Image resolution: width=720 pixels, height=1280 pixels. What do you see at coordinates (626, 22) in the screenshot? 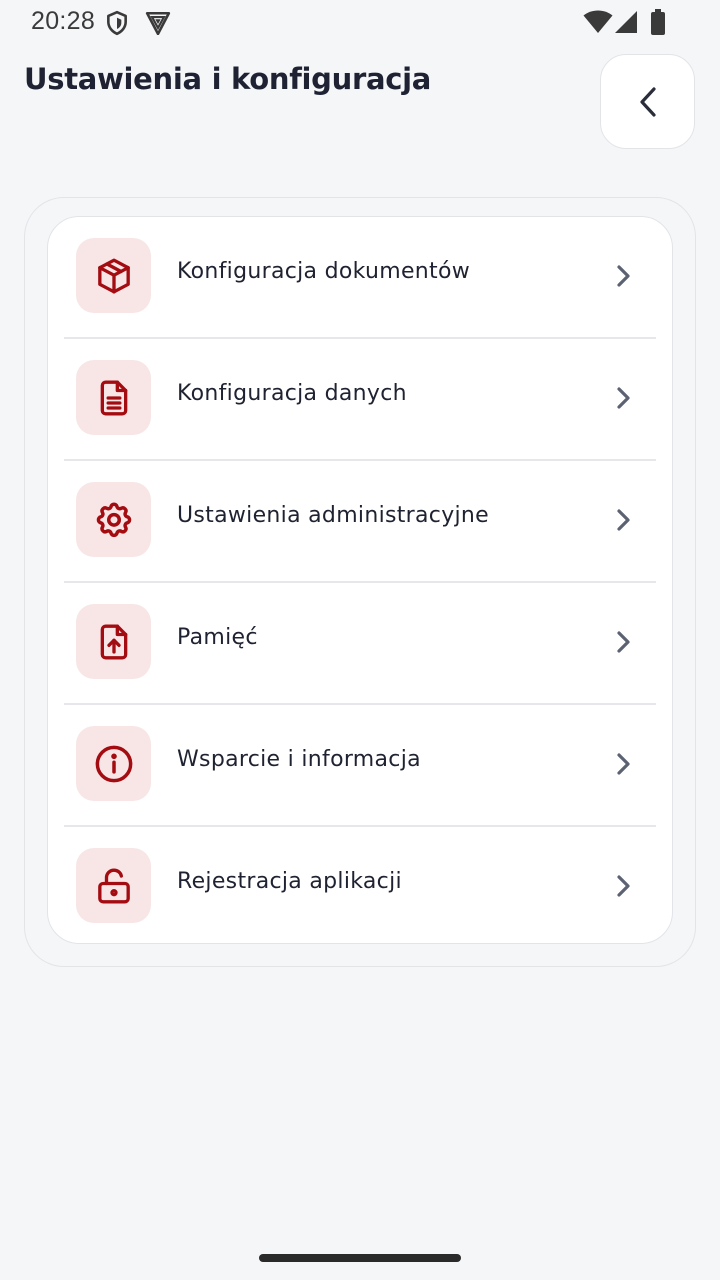
I see `signal-icon` at bounding box center [626, 22].